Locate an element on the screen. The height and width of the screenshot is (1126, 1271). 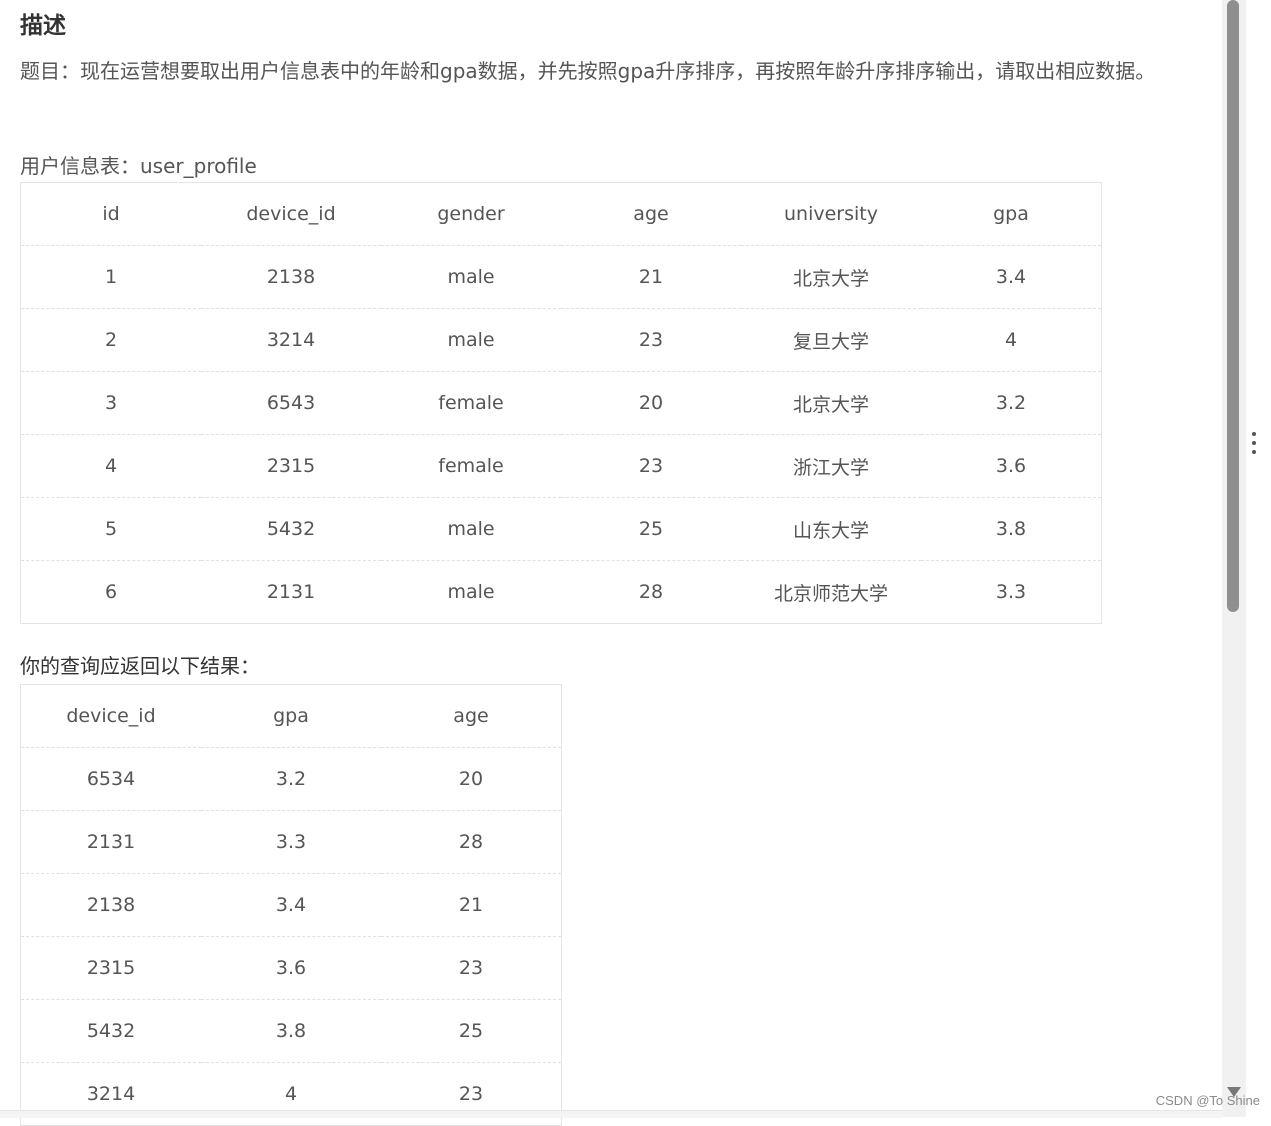
table-header-row: id device_id gender age university gpa is located at coordinates (561, 214).